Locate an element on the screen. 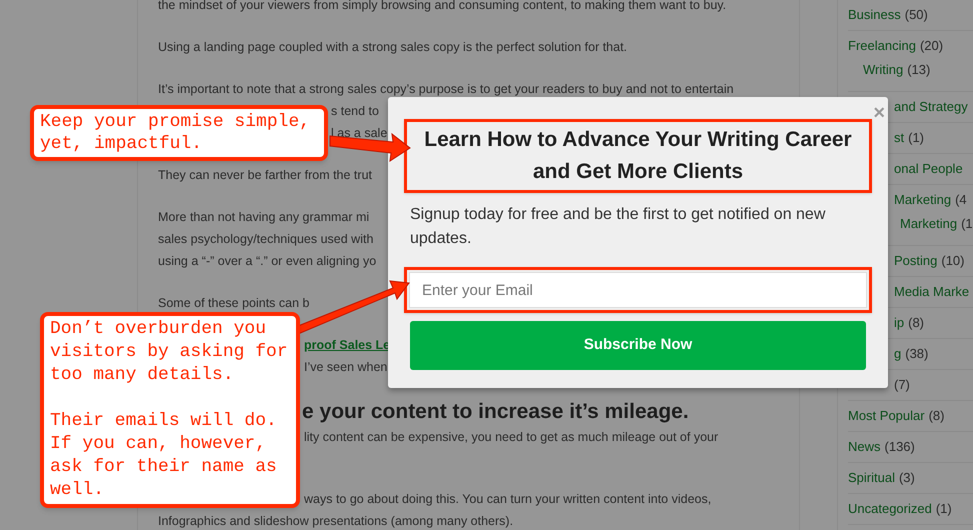 This screenshot has height=530, width=973. category-link: Spiritual is located at coordinates (871, 478).